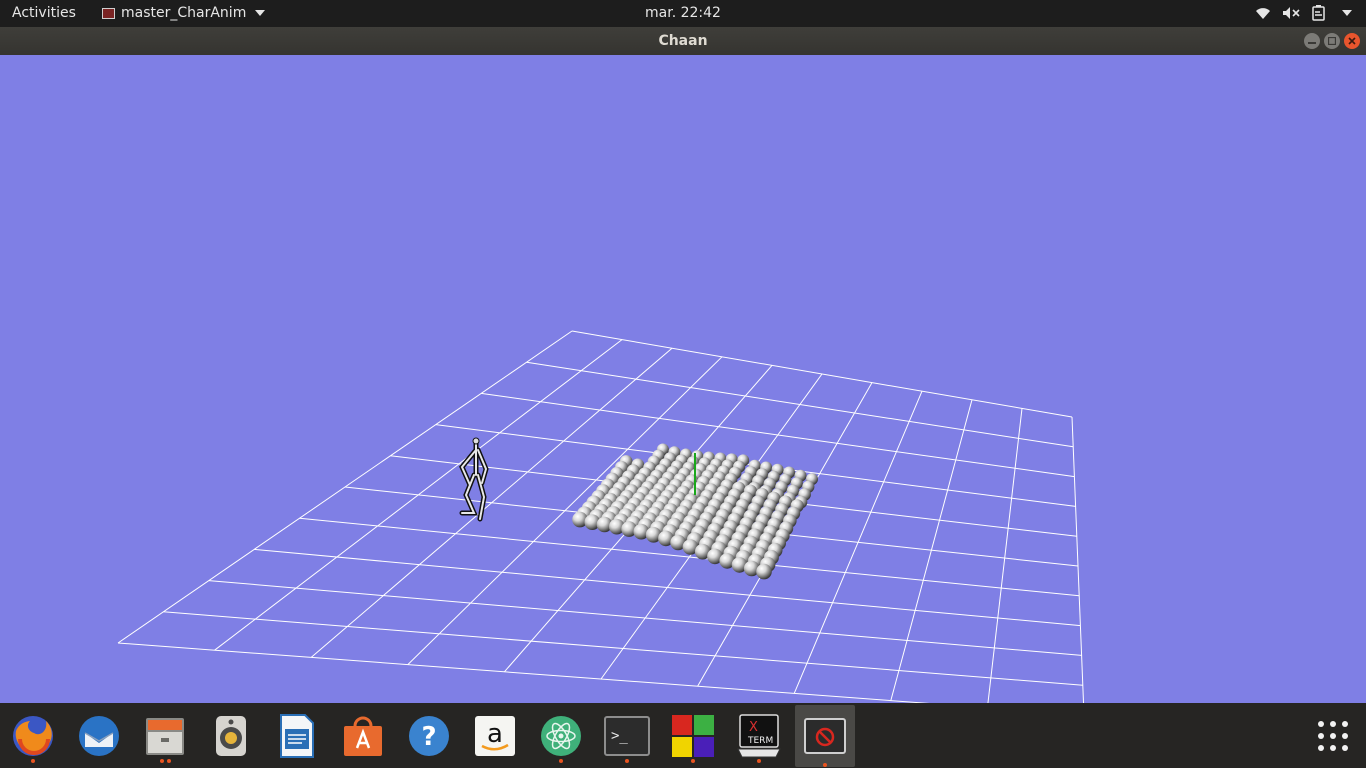  I want to click on software-center-icon, so click(363, 736).